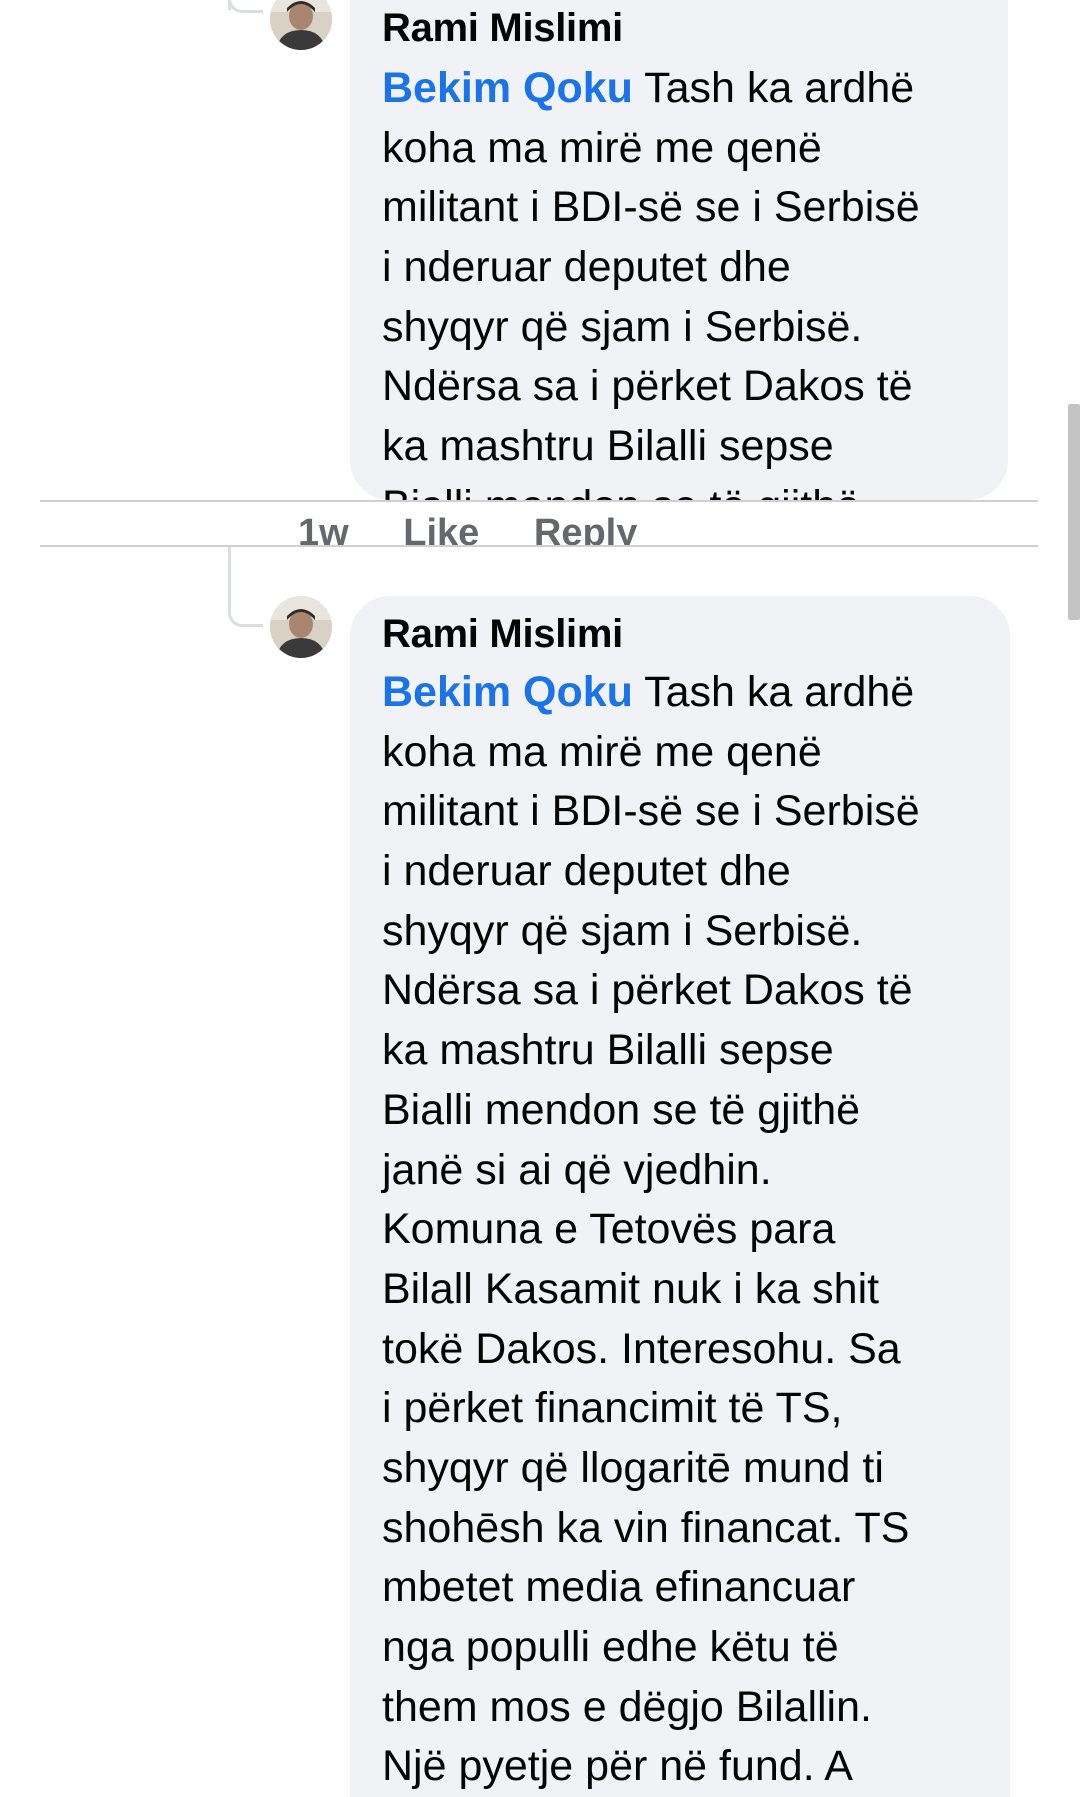 The height and width of the screenshot is (1797, 1080). Describe the element at coordinates (585, 529) in the screenshot. I see `reply-button: Reply` at that location.